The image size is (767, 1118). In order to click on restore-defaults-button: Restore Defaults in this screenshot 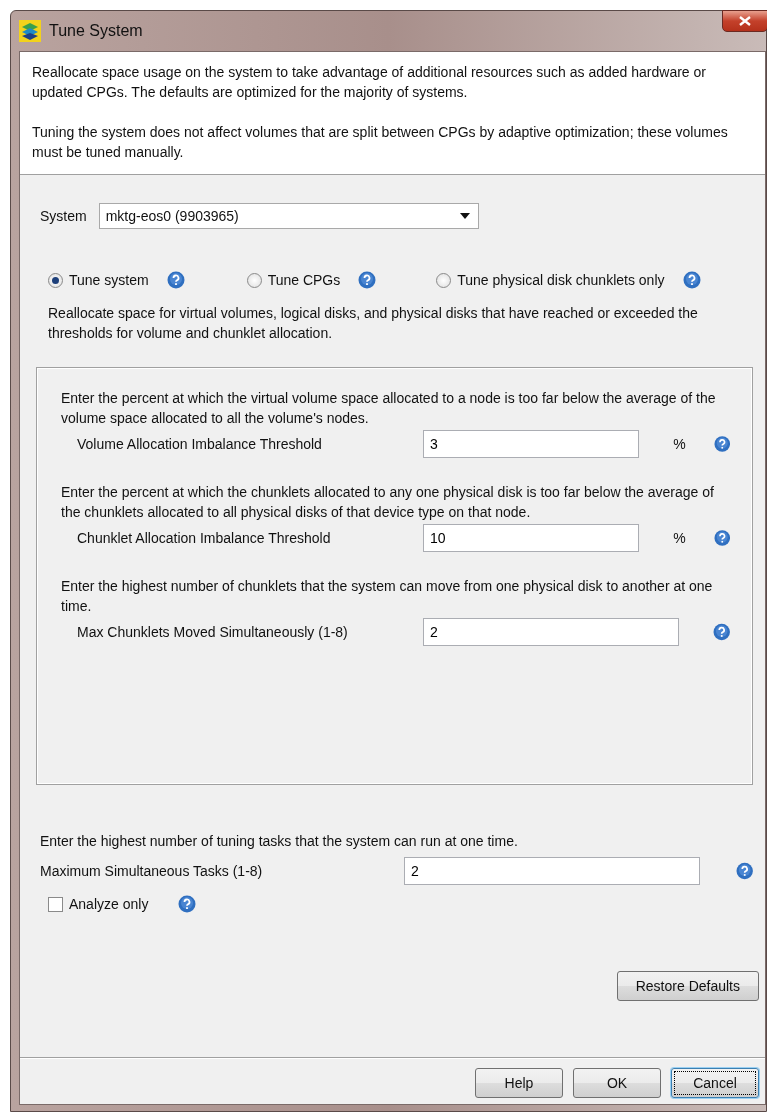, I will do `click(687, 986)`.